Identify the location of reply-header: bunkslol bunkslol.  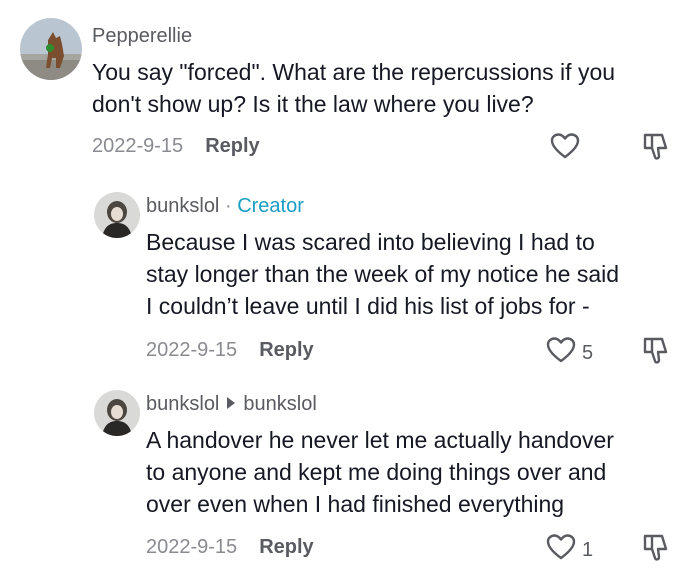
(231, 404).